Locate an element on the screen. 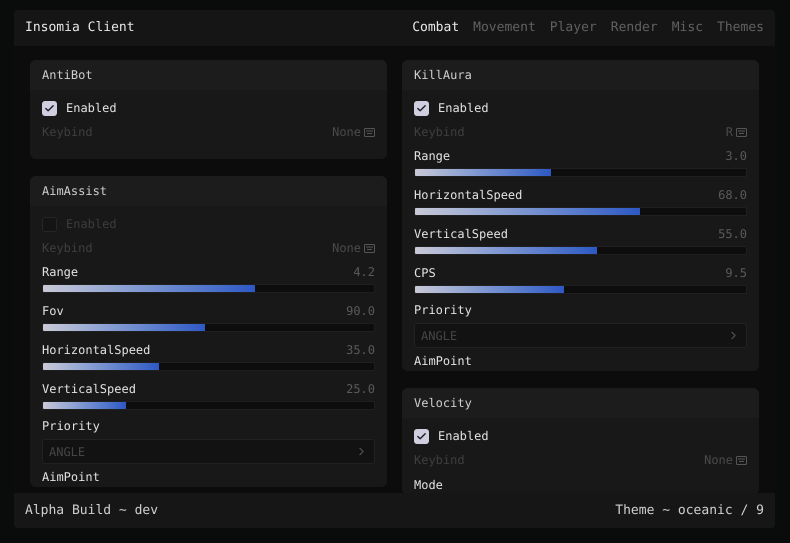 This screenshot has width=790, height=543. window-title: Insomia Client is located at coordinates (80, 28).